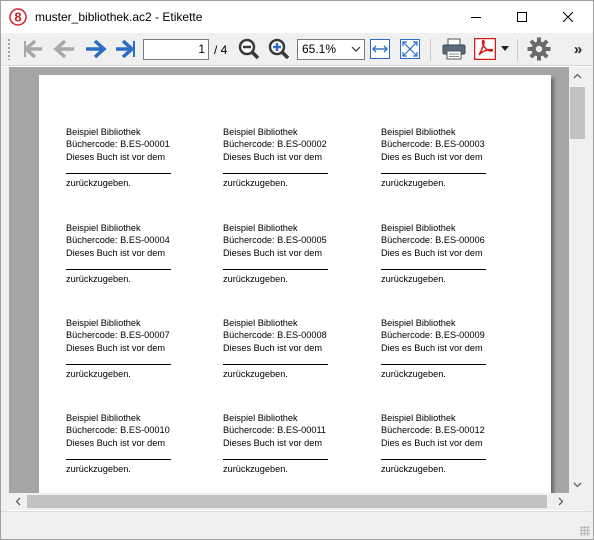  I want to click on zoom-value: 65.1%, so click(319, 49).